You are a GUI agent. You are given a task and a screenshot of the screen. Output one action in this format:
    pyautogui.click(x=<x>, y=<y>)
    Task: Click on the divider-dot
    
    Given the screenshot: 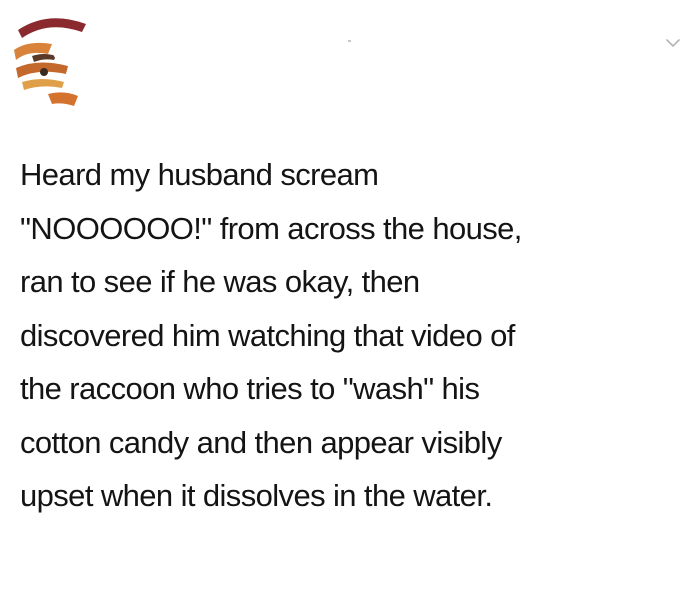 What is the action you would take?
    pyautogui.click(x=349, y=41)
    